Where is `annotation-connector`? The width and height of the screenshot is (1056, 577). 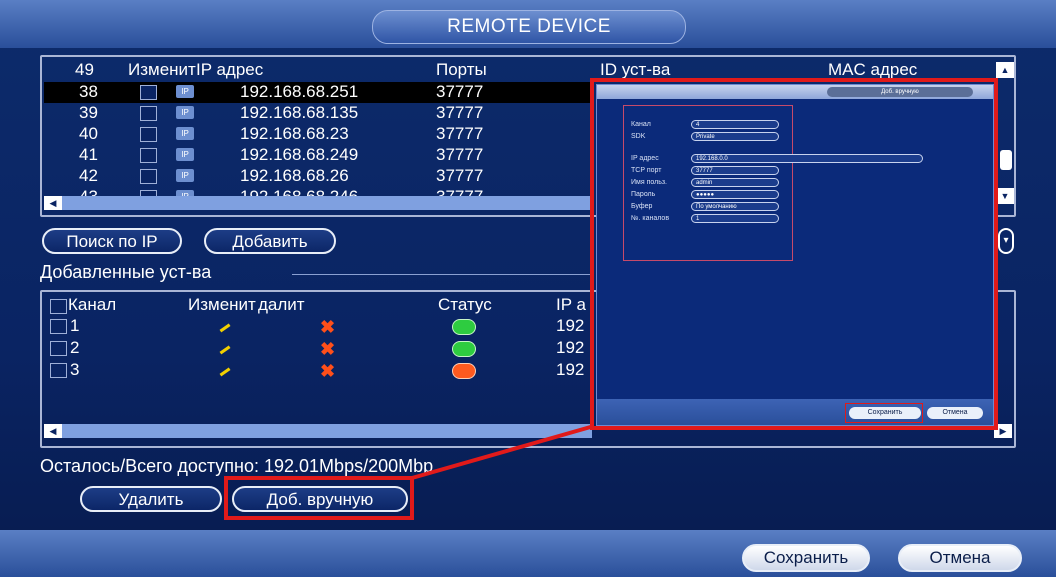 annotation-connector is located at coordinates (503, 452).